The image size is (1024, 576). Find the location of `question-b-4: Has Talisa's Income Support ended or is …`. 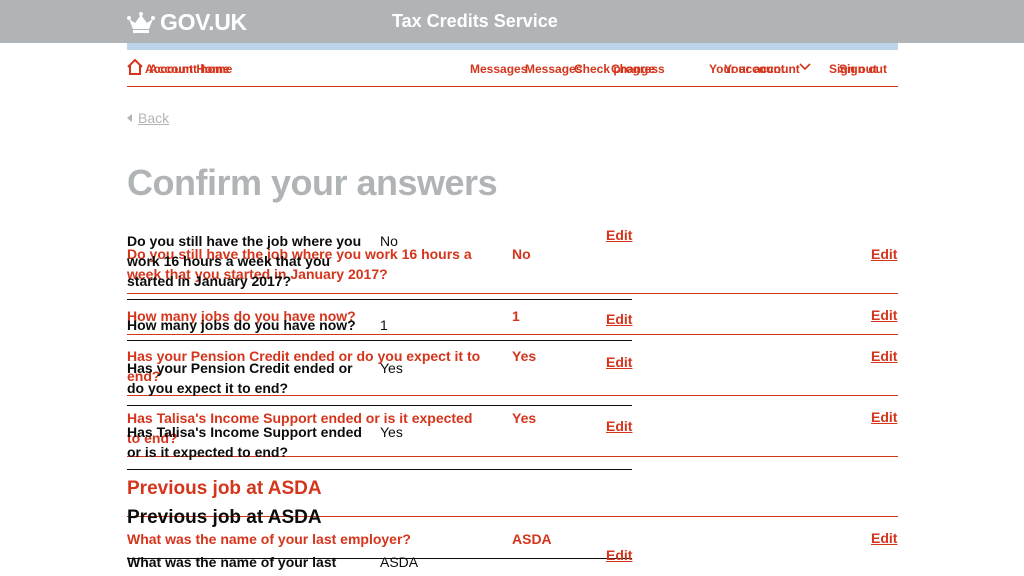

question-b-4: Has Talisa's Income Support ended or is … is located at coordinates (244, 442).